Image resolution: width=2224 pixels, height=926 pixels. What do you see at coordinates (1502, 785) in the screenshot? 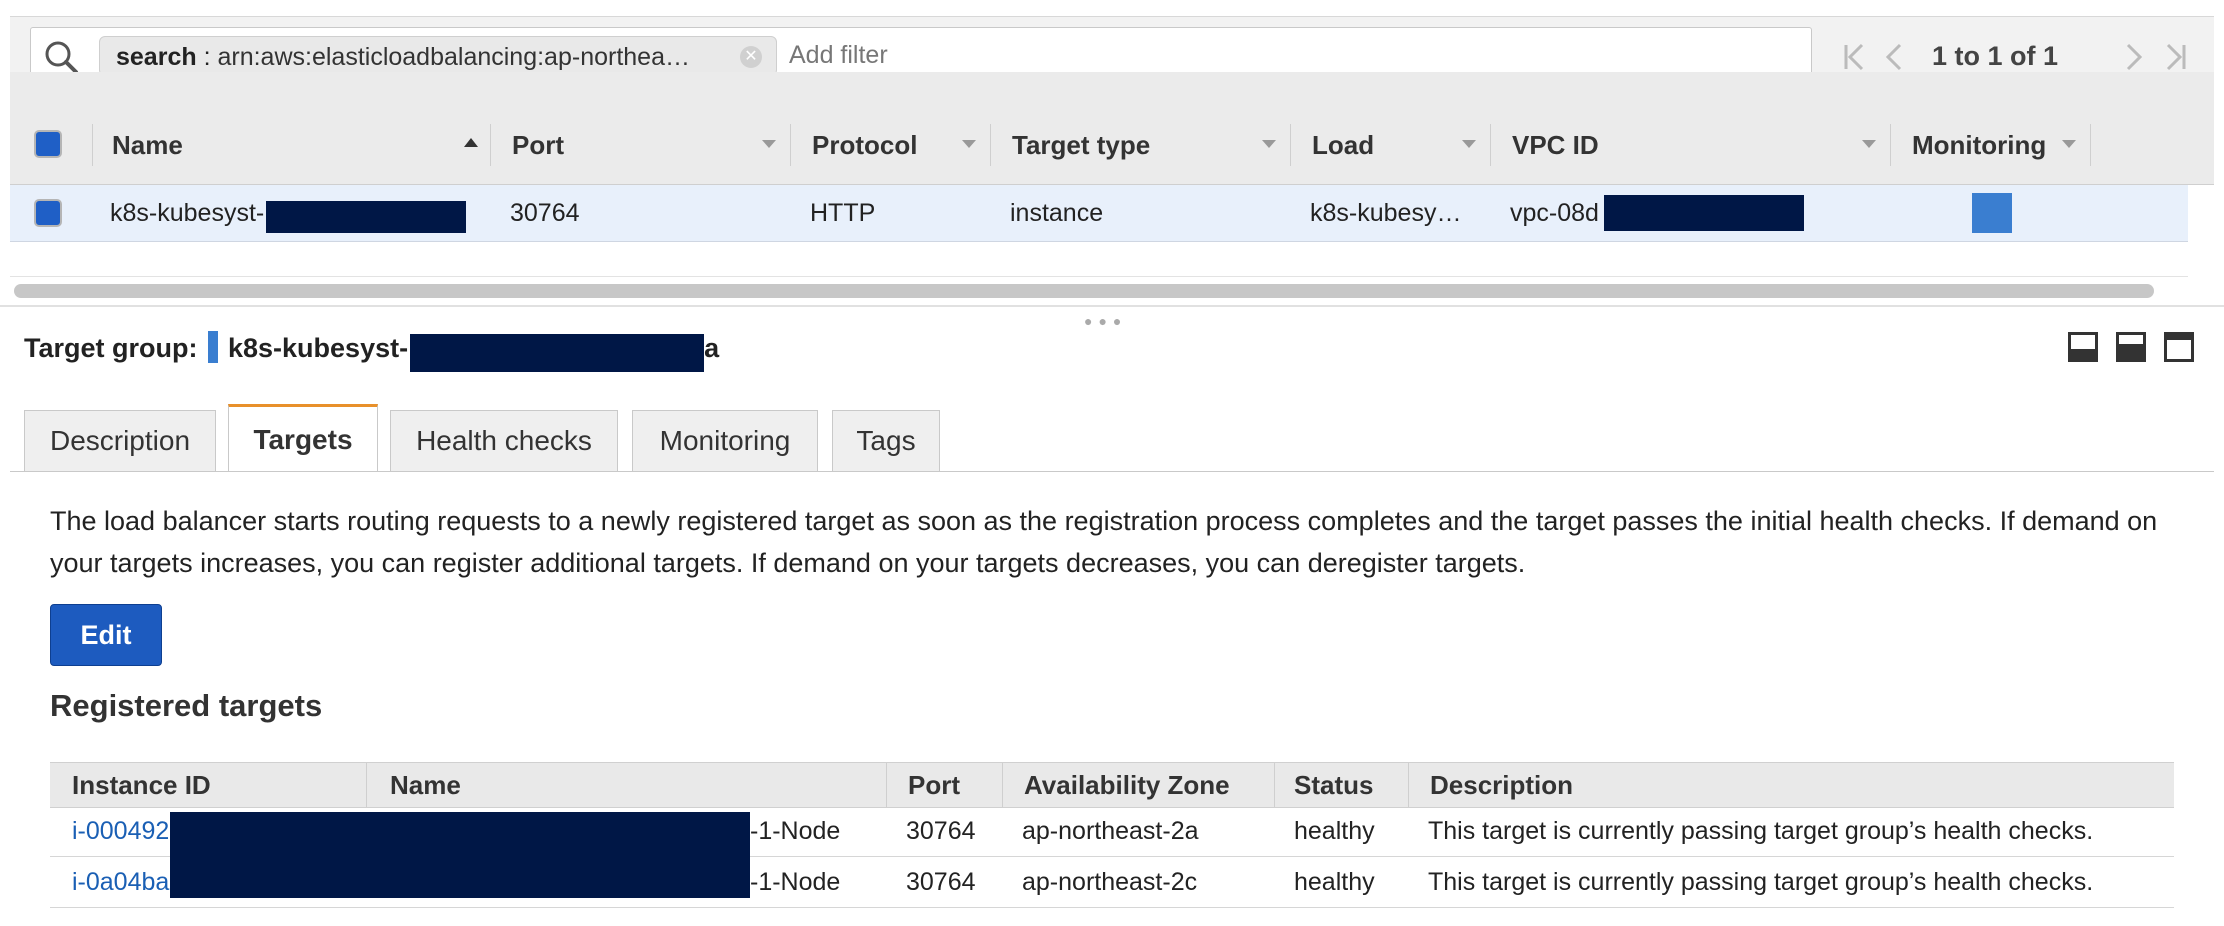
I see `column-description: Description` at bounding box center [1502, 785].